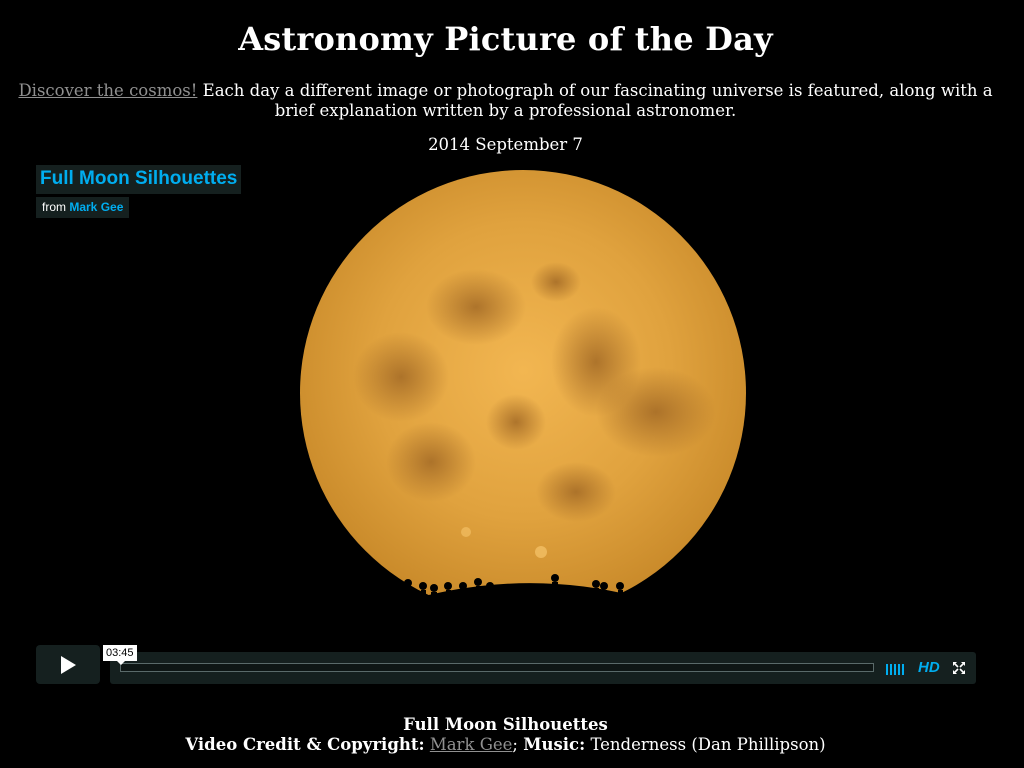 Image resolution: width=1024 pixels, height=768 pixels. What do you see at coordinates (107, 90) in the screenshot?
I see `discover-cosmos-link: Discover the cosmos!` at bounding box center [107, 90].